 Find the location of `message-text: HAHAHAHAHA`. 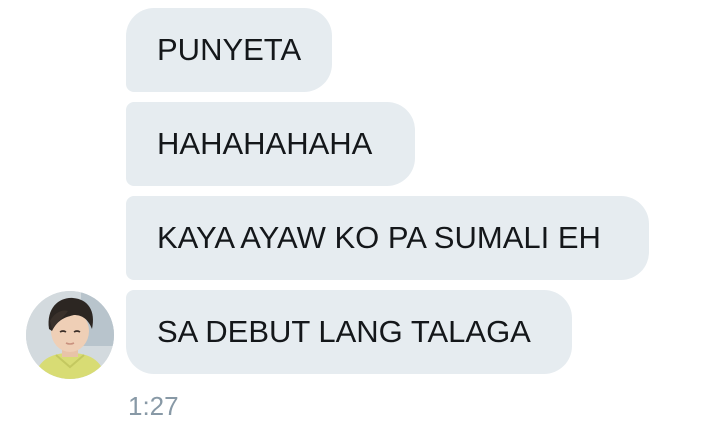

message-text: HAHAHAHAHA is located at coordinates (265, 143).